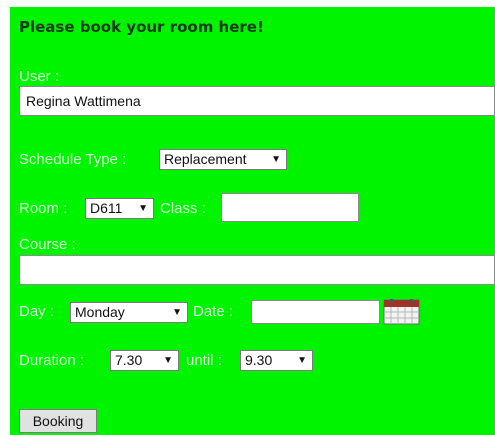 The width and height of the screenshot is (495, 435). I want to click on room-value: D611, so click(106, 208).